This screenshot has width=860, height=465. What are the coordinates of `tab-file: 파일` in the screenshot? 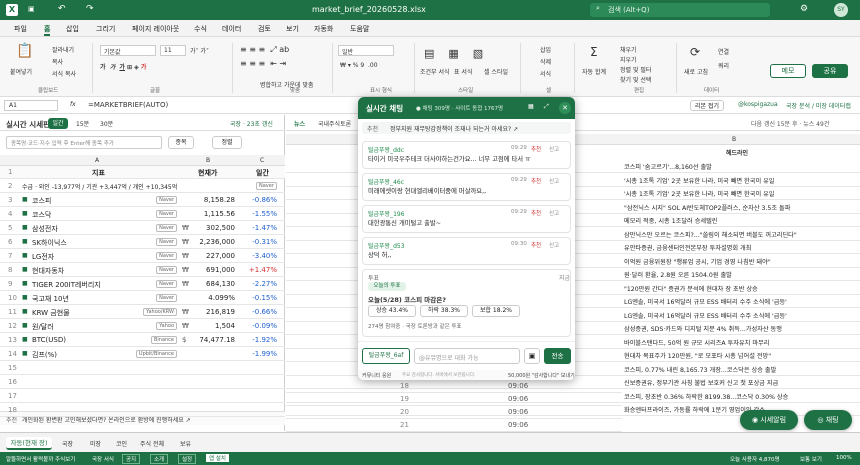 It's located at (20, 29).